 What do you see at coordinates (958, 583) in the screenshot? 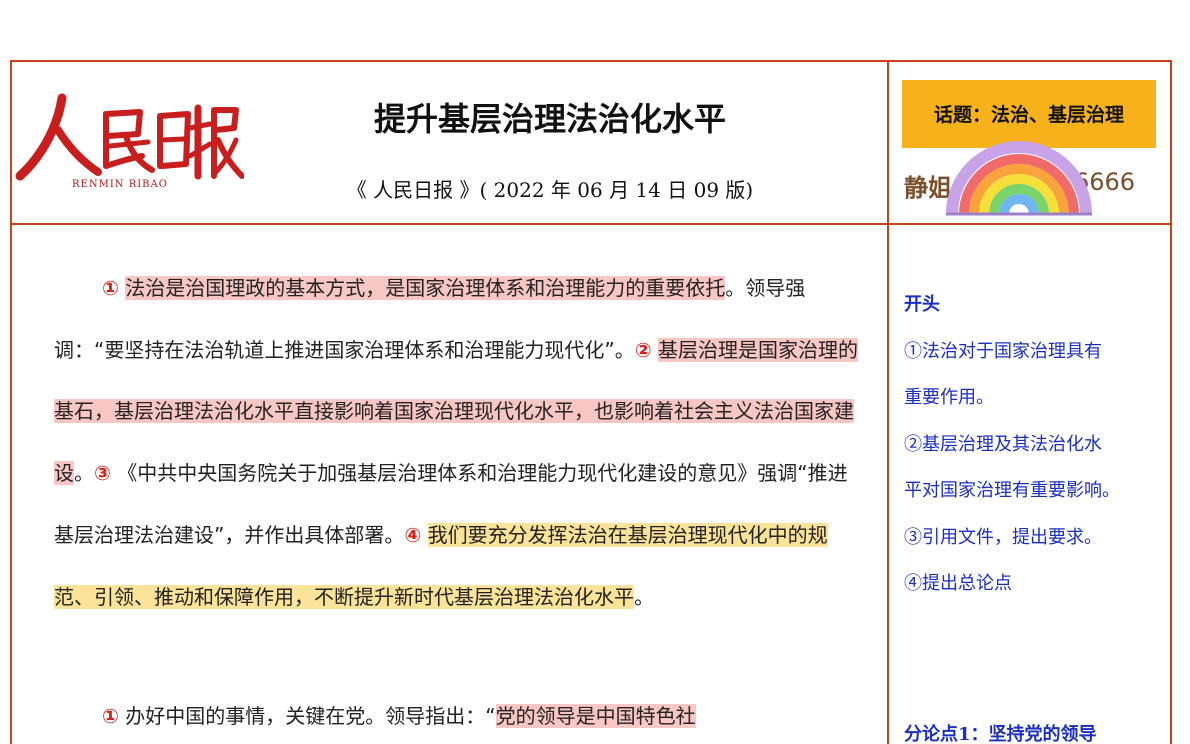
I see `outline-line: ④提出总论点` at bounding box center [958, 583].